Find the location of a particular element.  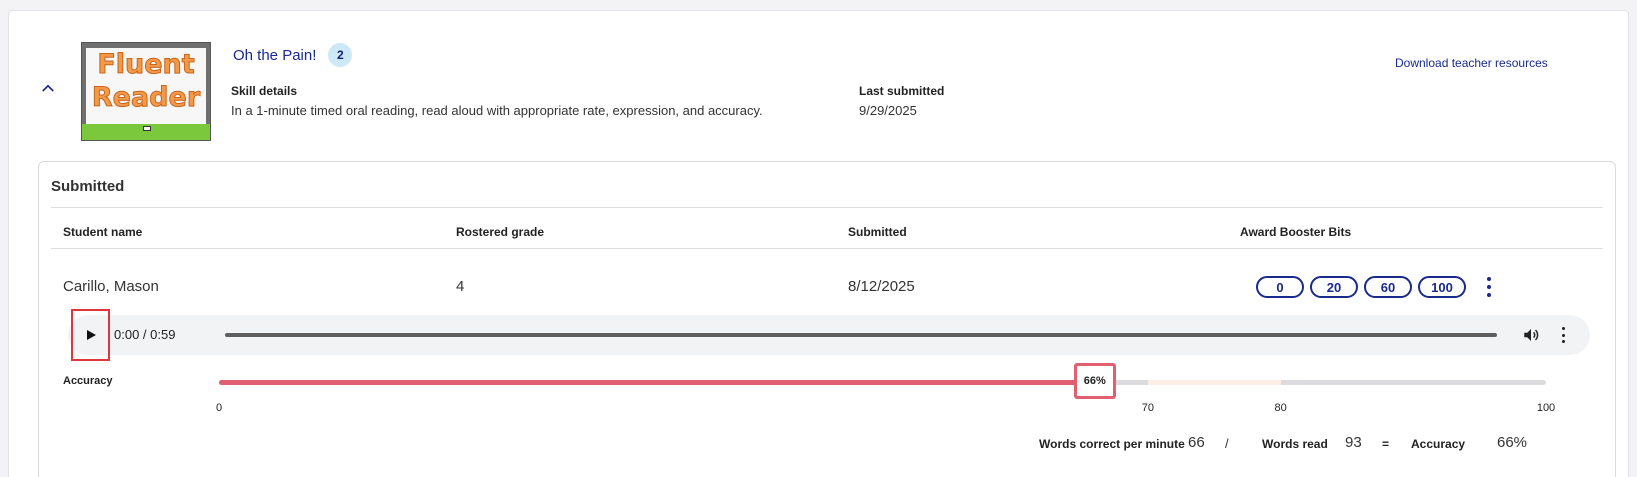

col-submitted: Submitted is located at coordinates (877, 232).